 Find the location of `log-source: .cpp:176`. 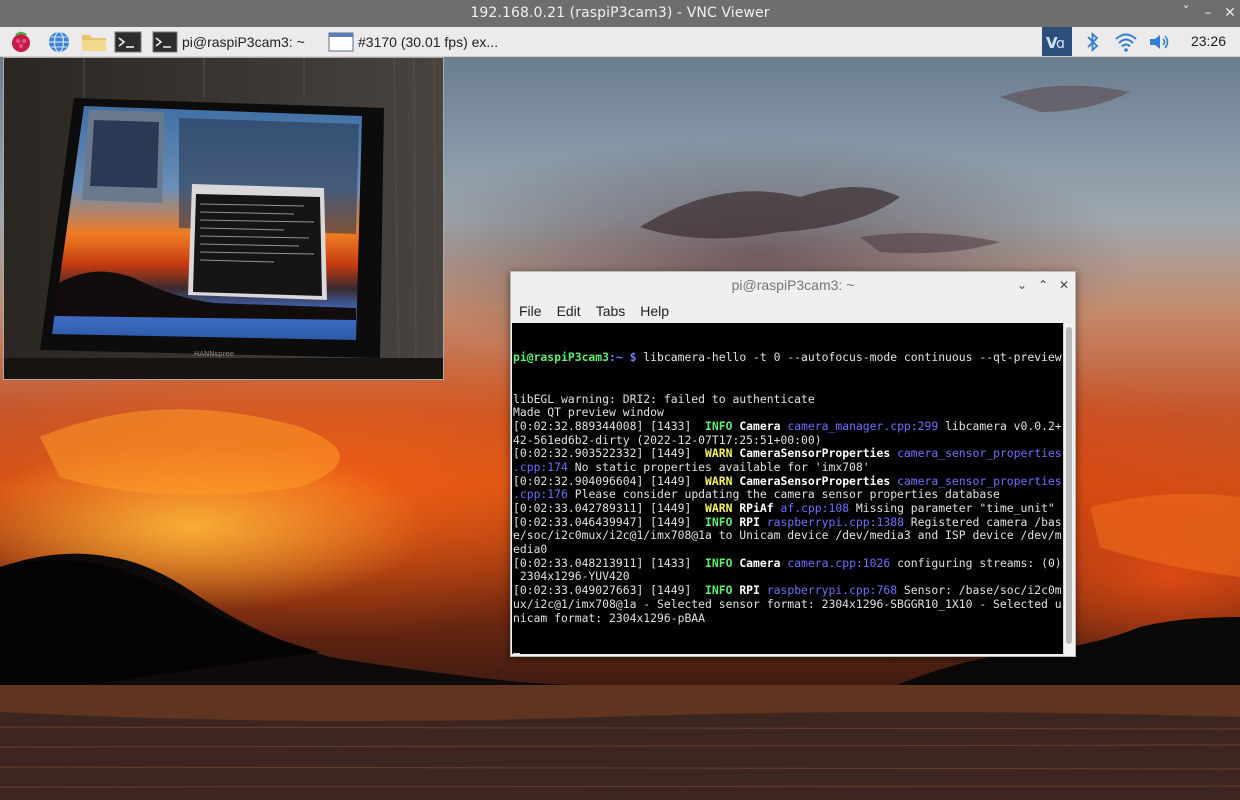

log-source: .cpp:176 is located at coordinates (540, 494).